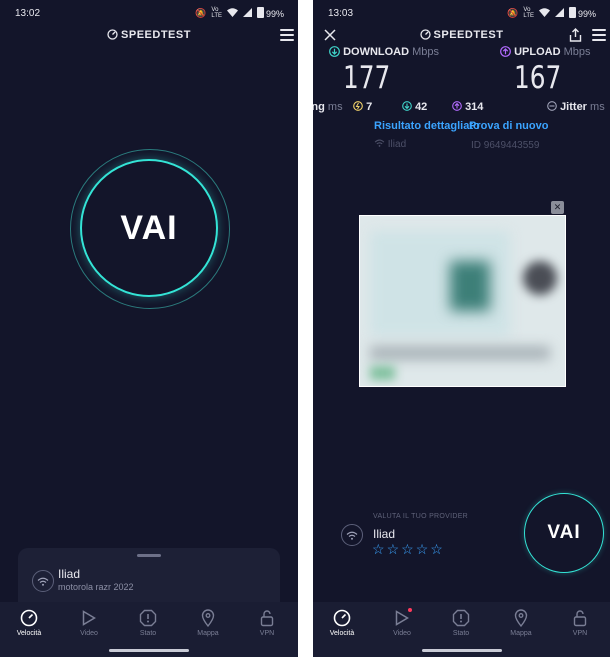 The image size is (610, 657). Describe the element at coordinates (457, 106) in the screenshot. I see `ping-upload-icon` at that location.